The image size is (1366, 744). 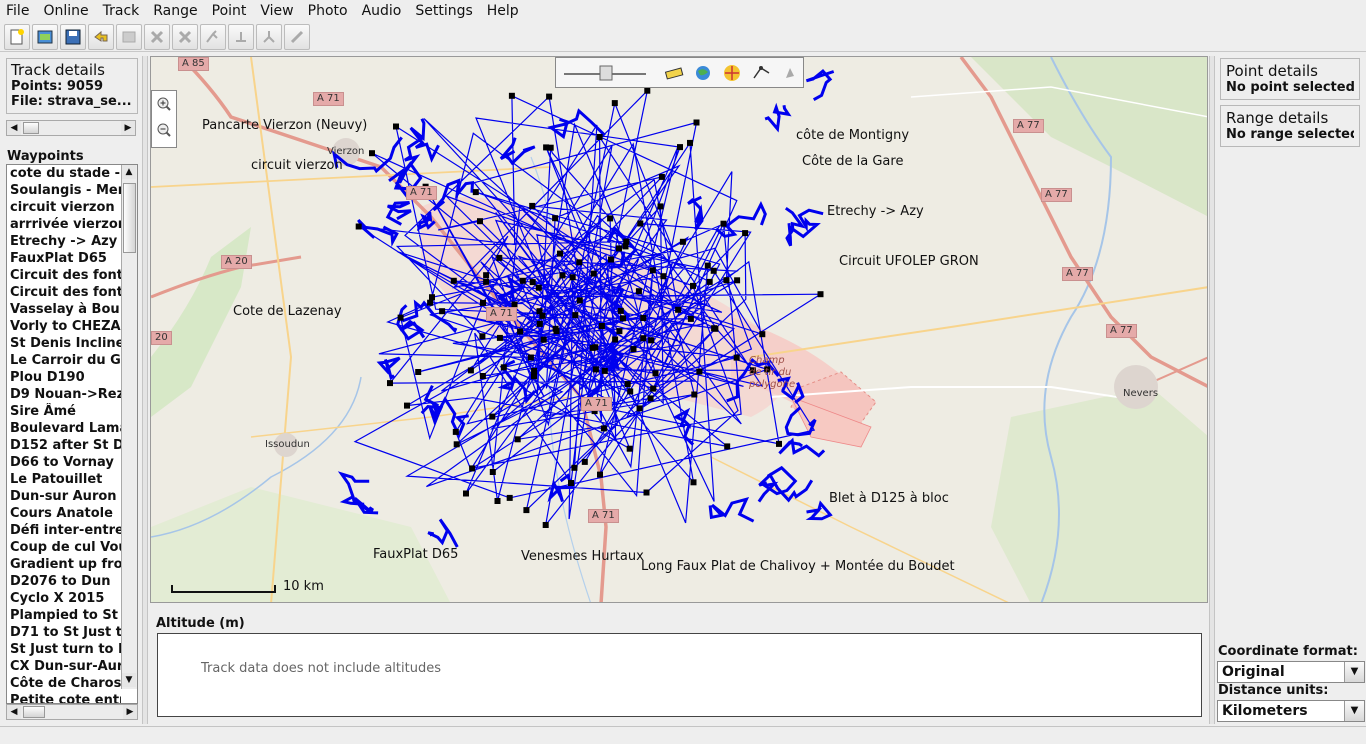 What do you see at coordinates (64, 683) in the screenshot?
I see `waypoint-item: Côte de Charos` at bounding box center [64, 683].